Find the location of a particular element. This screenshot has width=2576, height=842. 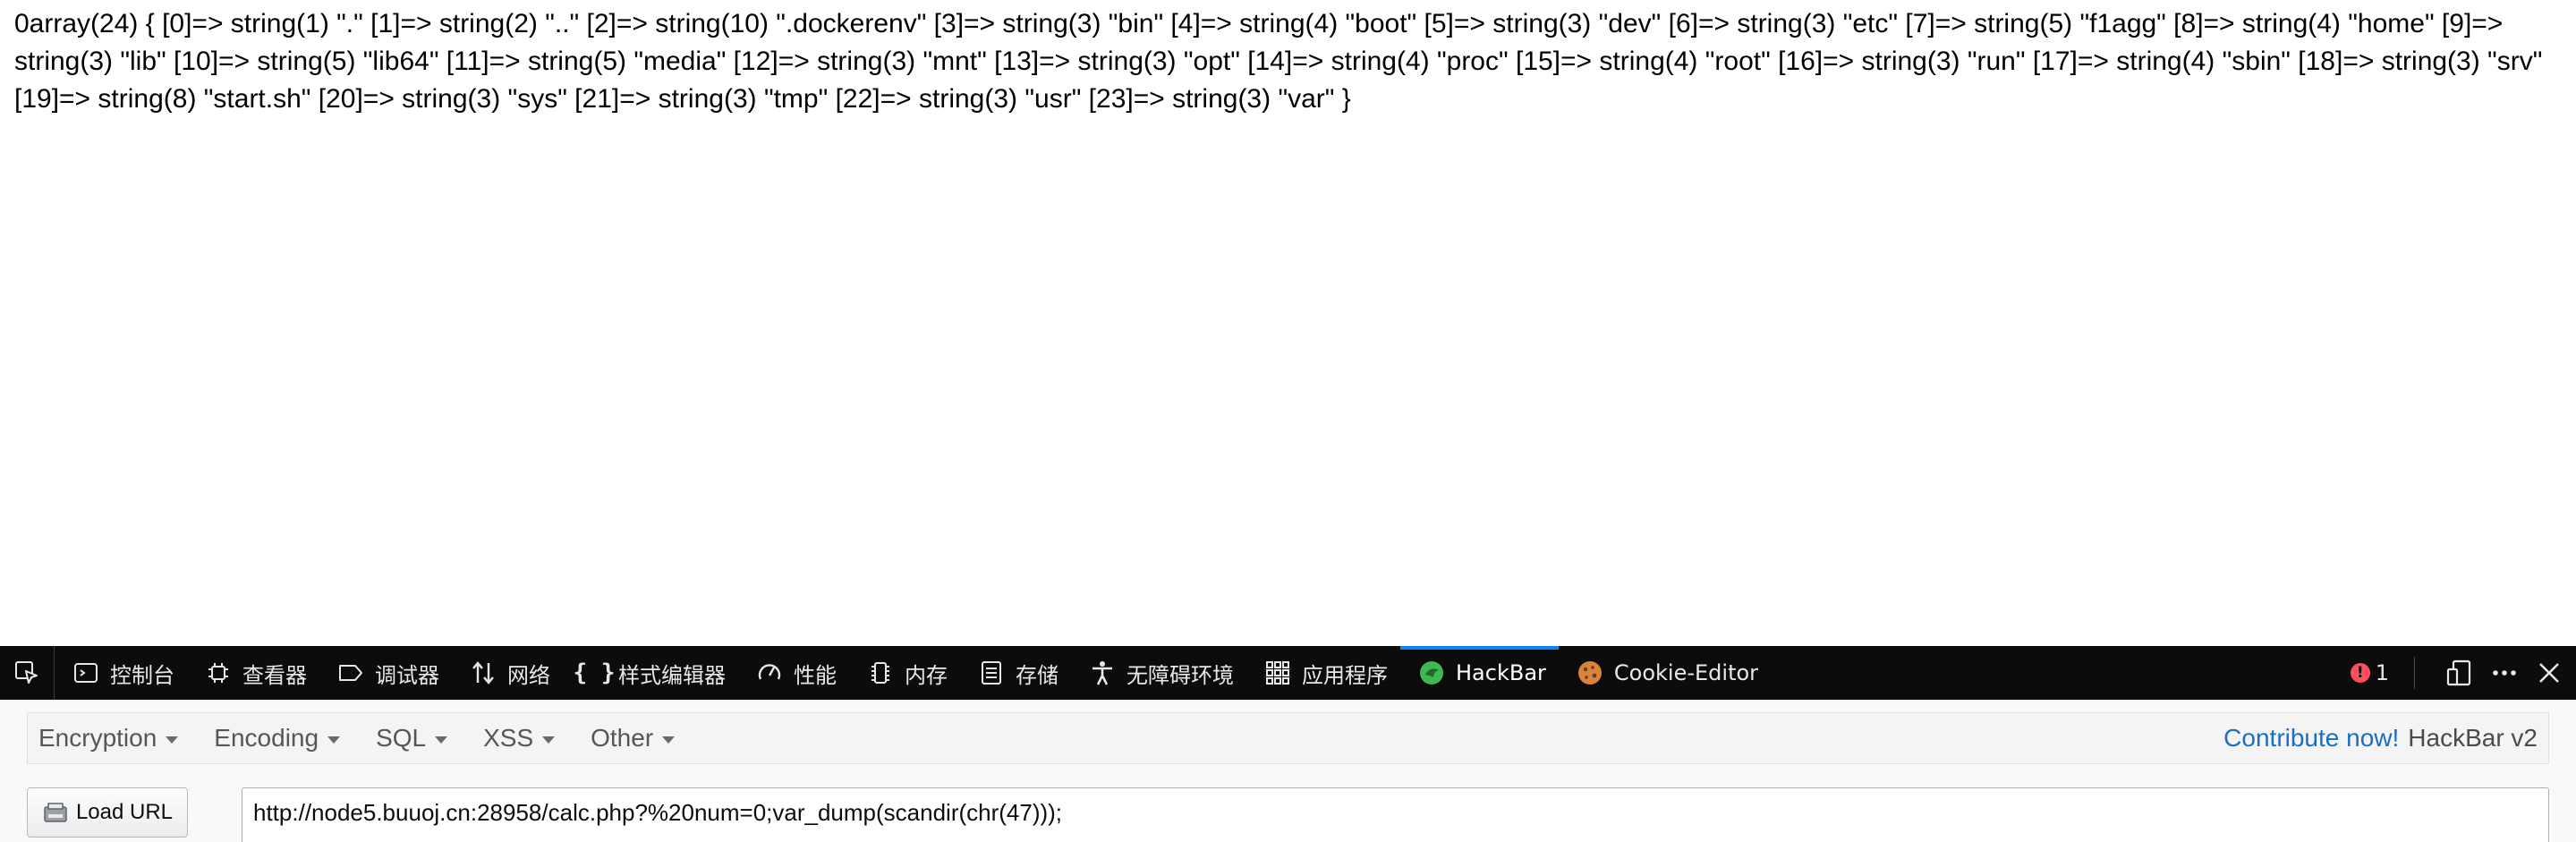

element-picker-icon is located at coordinates (26, 672).